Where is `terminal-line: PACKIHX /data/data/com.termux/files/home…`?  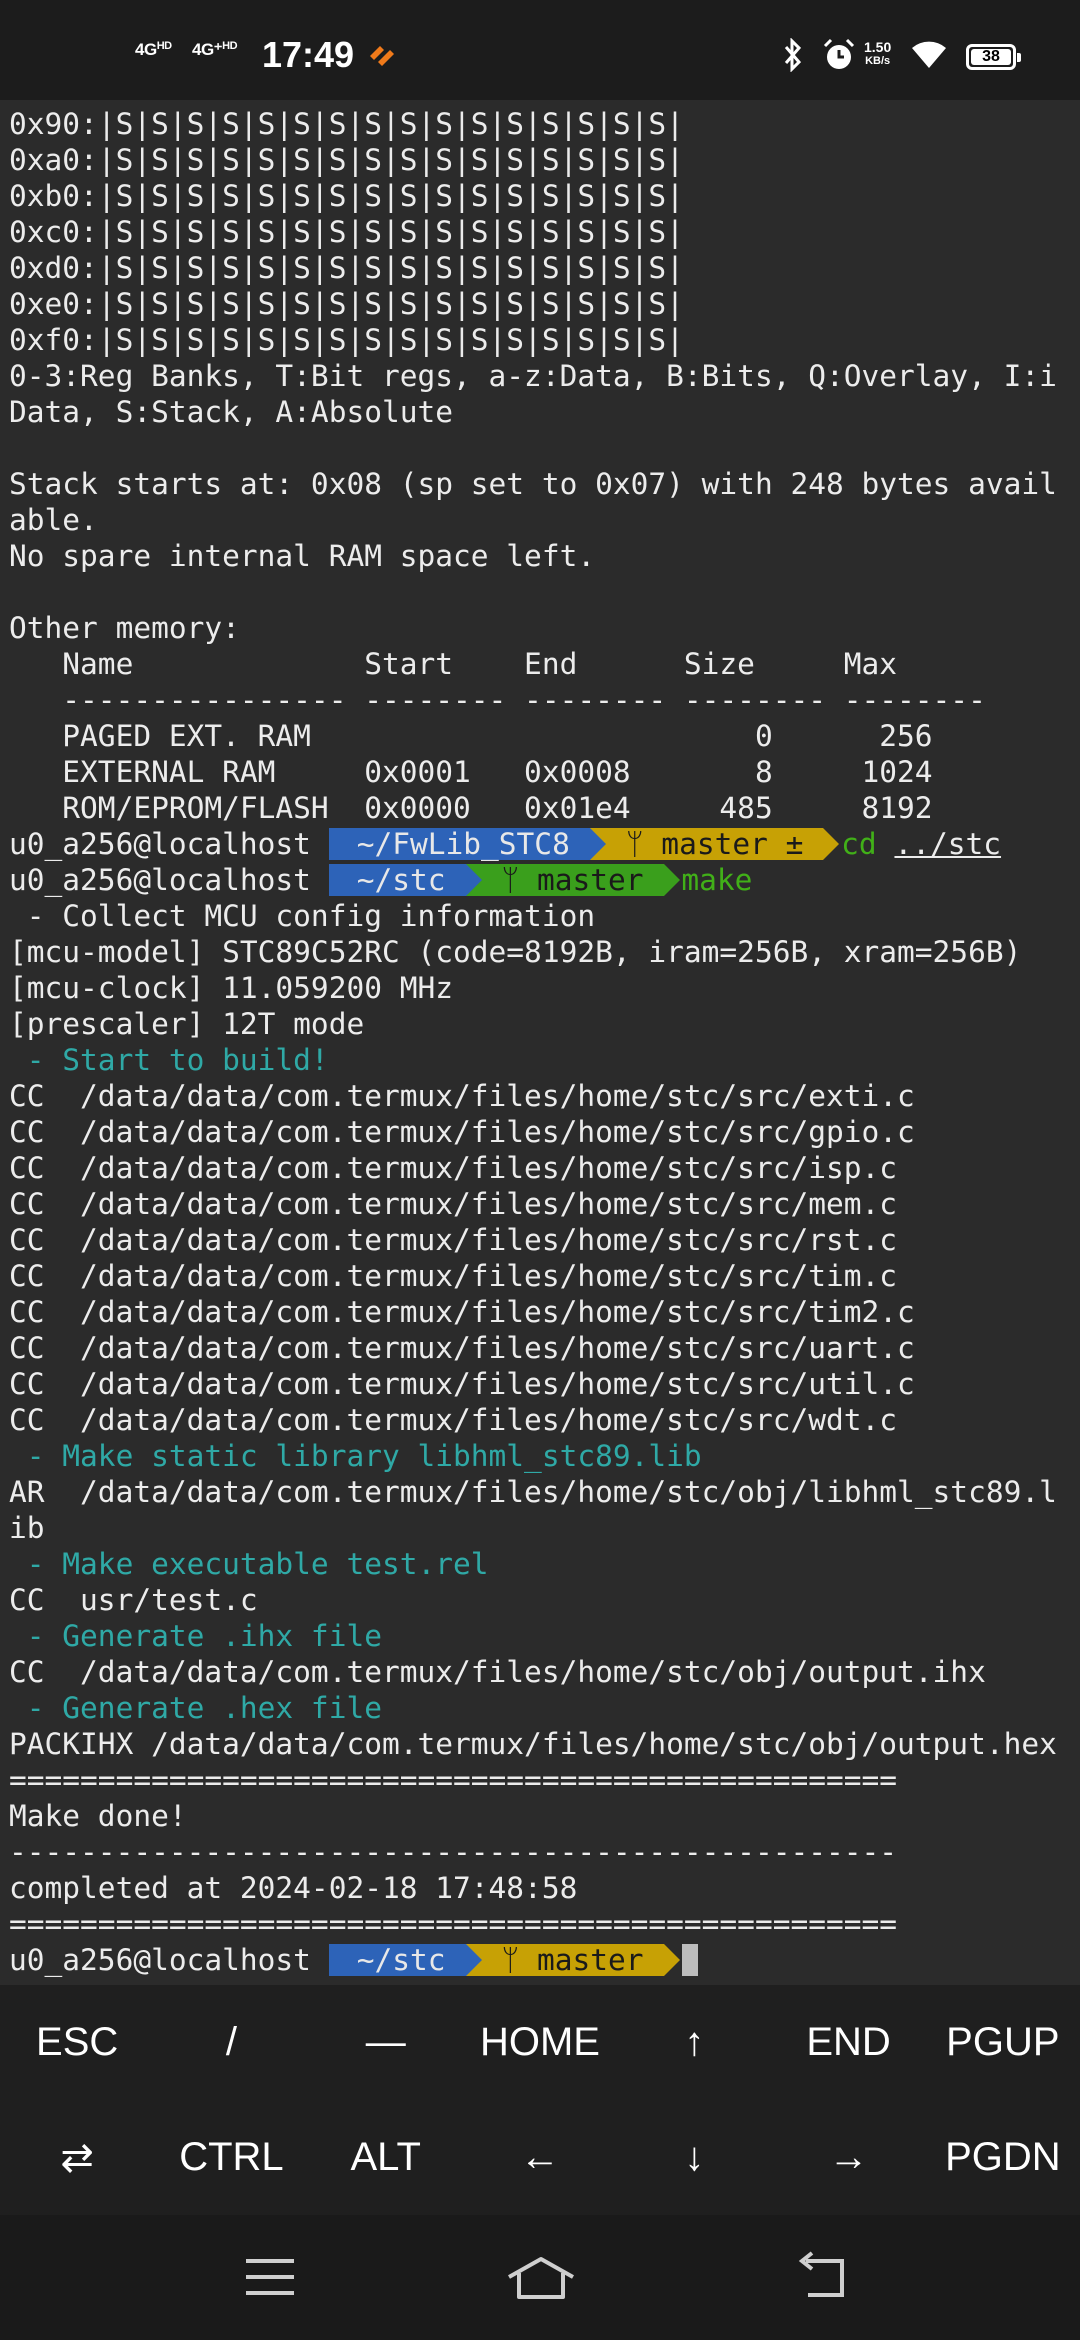 terminal-line: PACKIHX /data/data/com.termux/files/home… is located at coordinates (533, 1744).